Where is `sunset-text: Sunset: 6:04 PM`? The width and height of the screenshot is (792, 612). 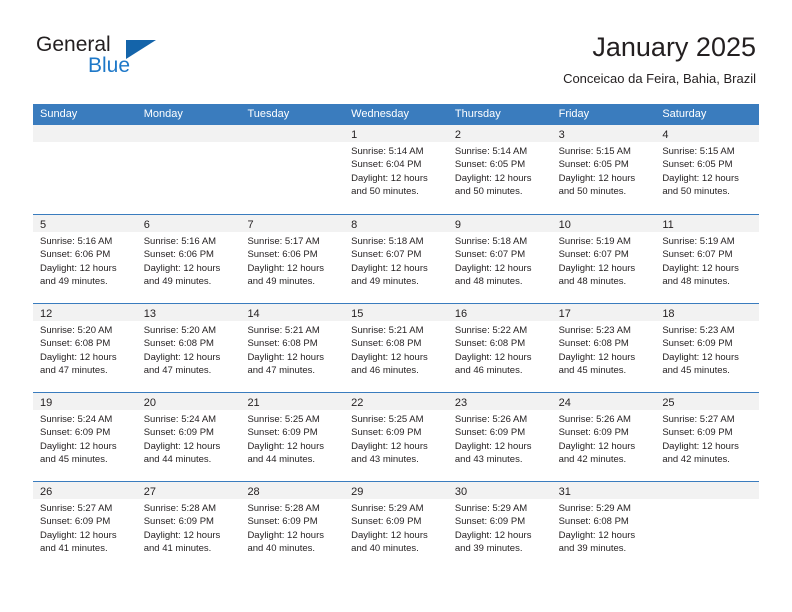
sunset-text: Sunset: 6:04 PM is located at coordinates (386, 165).